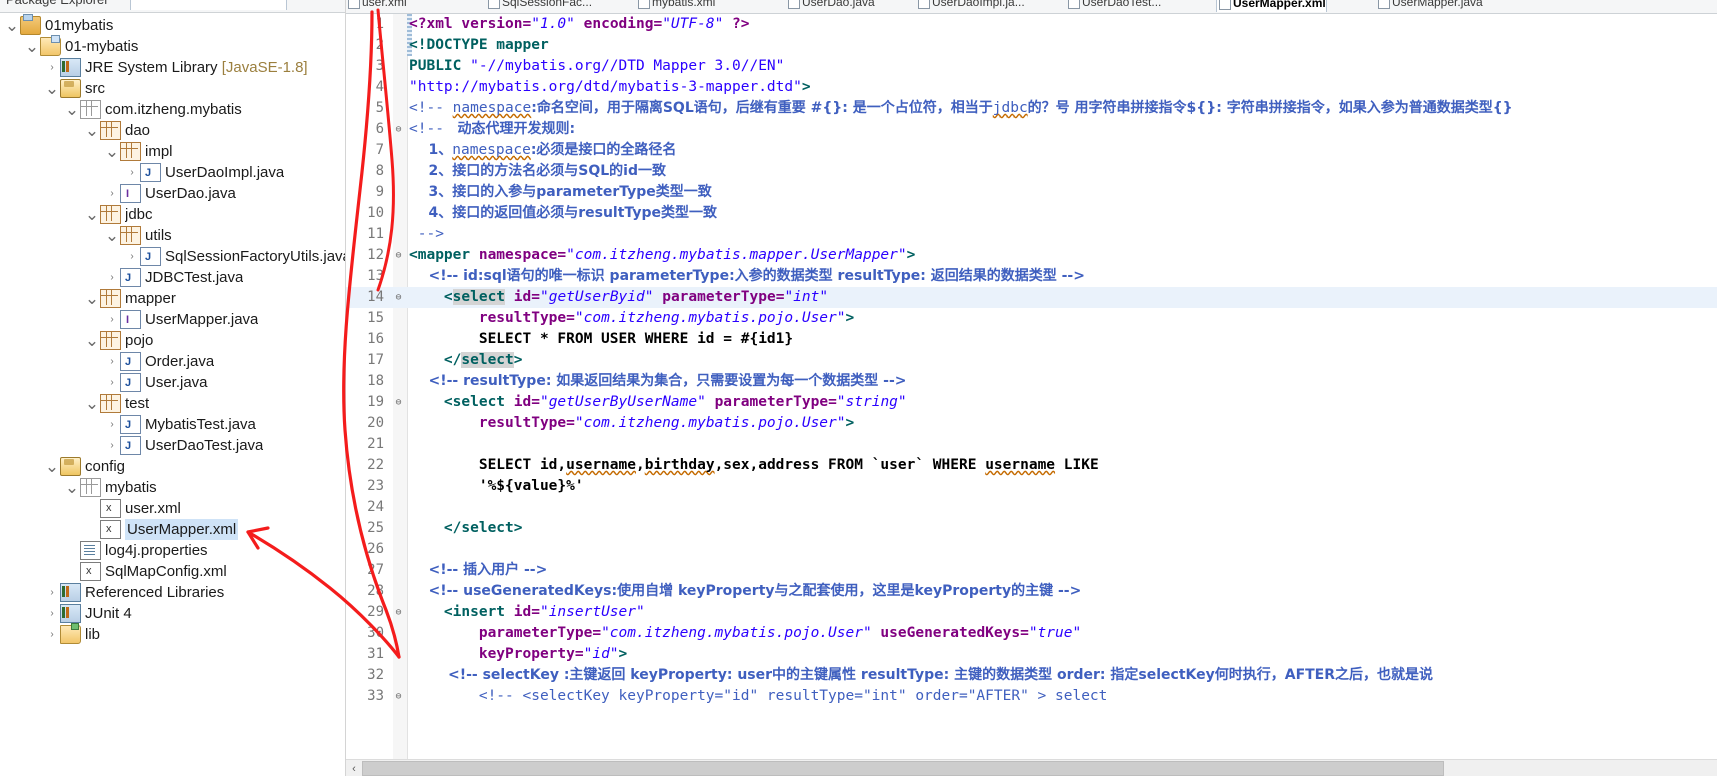  I want to click on code-line-25: 25 </select>, so click(1031, 528).